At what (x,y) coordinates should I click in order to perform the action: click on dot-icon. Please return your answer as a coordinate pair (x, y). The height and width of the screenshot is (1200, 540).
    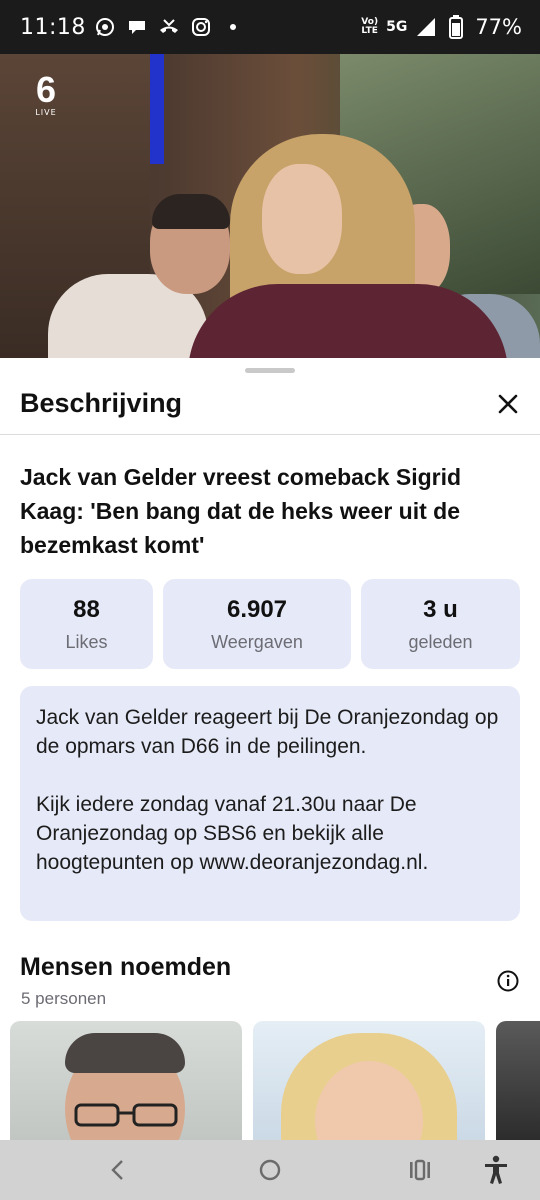
    Looking at the image, I should click on (233, 27).